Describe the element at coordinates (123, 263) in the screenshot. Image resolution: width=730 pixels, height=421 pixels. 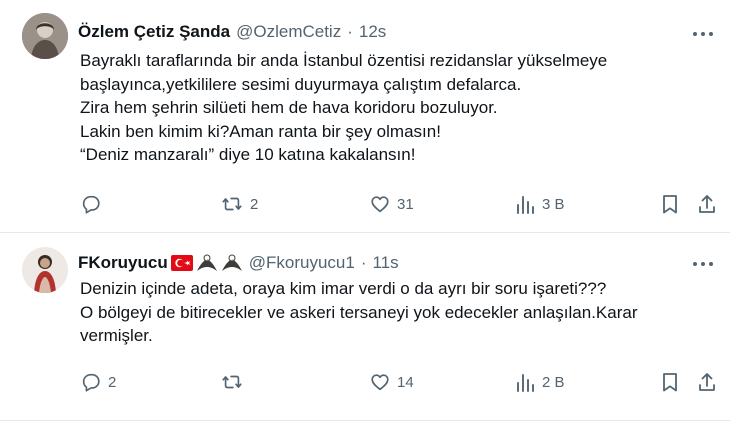
I see `author-name: FKoruyucu` at that location.